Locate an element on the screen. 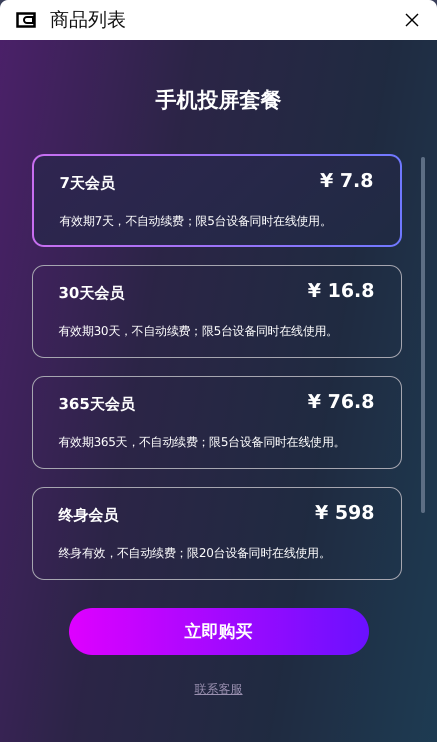  plan-description: 有效期30天，不自动续费；限5台设备同时在线使用。 is located at coordinates (198, 331).